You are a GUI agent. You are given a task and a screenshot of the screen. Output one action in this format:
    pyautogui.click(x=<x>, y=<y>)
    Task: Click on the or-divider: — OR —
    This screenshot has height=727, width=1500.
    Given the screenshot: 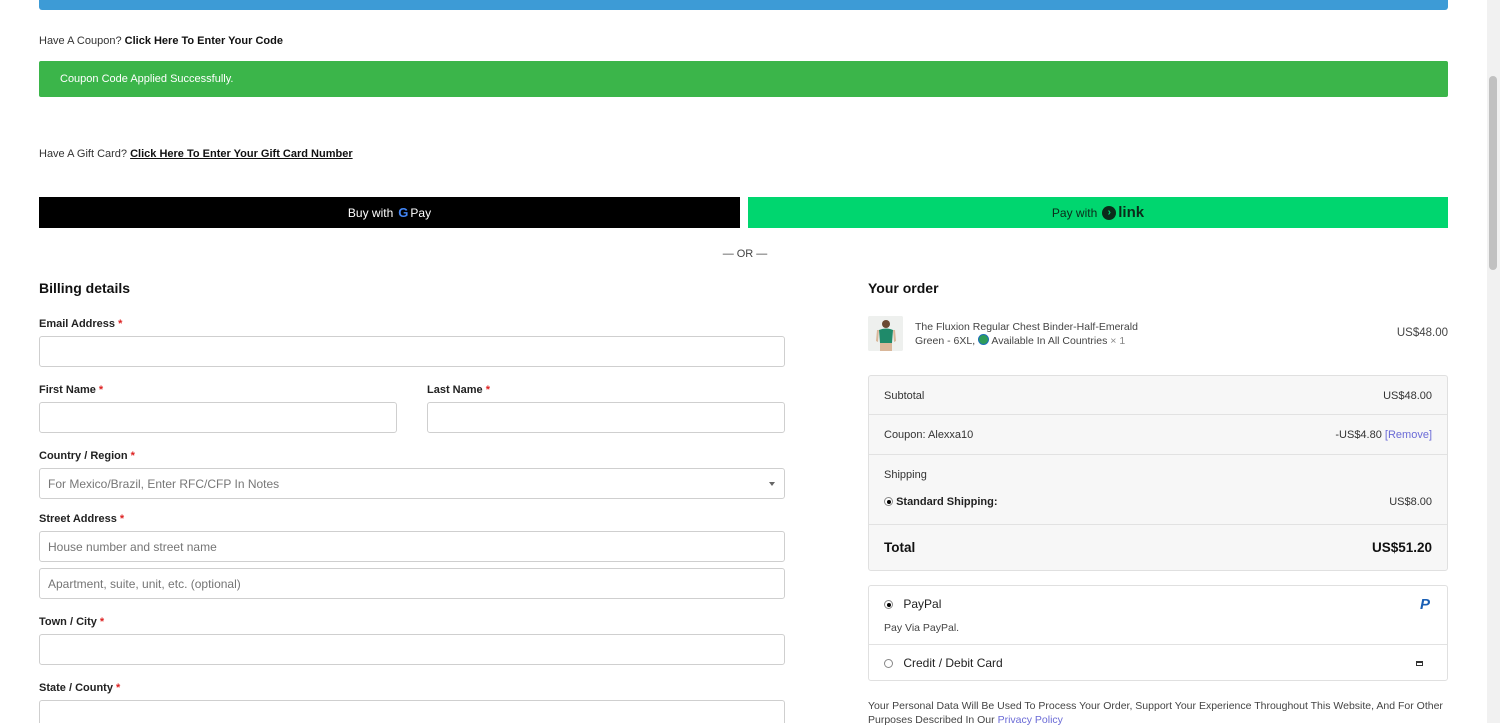 What is the action you would take?
    pyautogui.click(x=745, y=254)
    